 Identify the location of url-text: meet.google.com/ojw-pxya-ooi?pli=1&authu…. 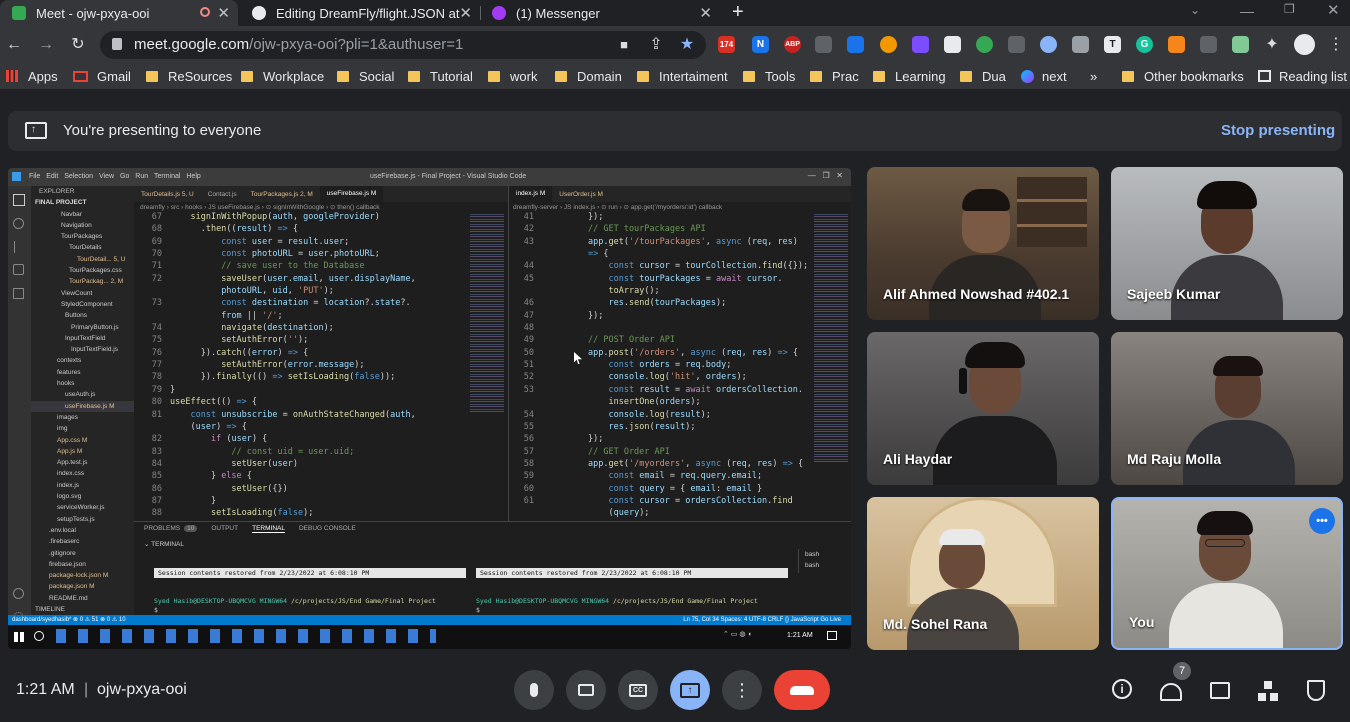
(298, 44).